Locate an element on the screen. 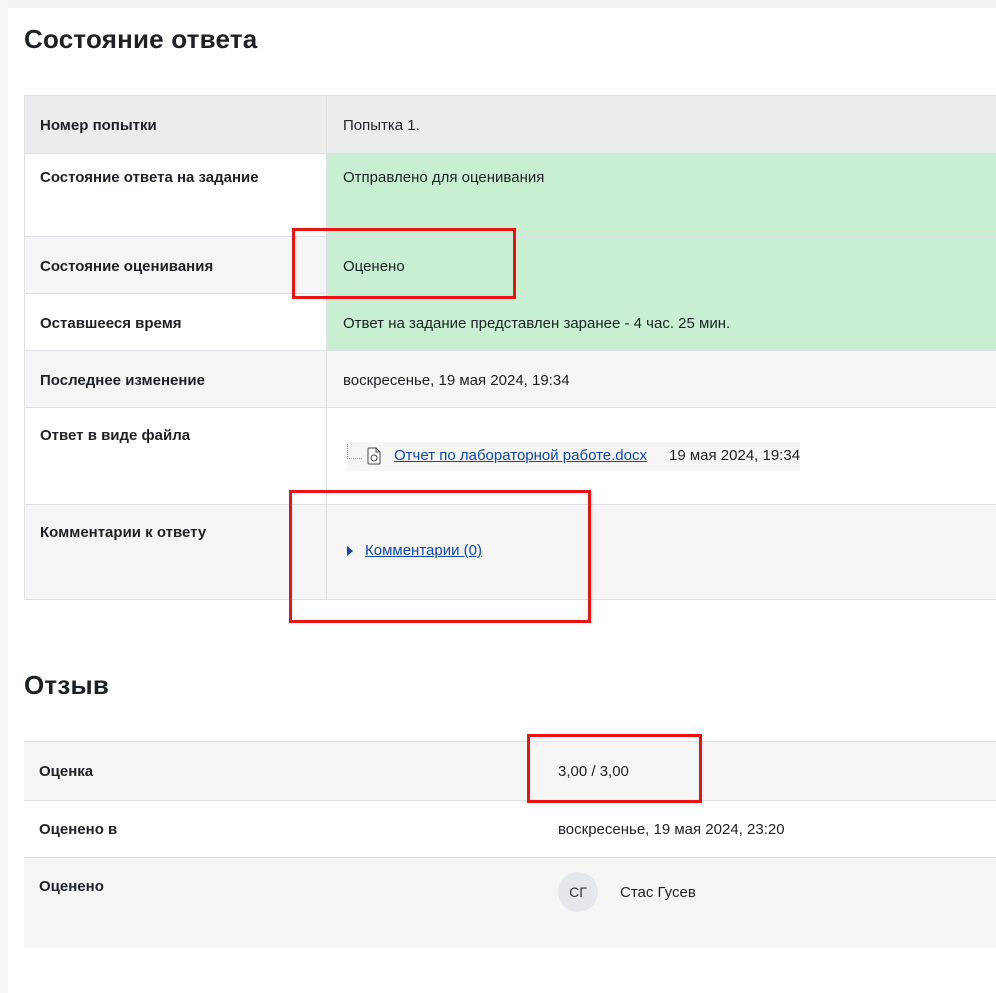 The width and height of the screenshot is (996, 993). grader: СГ Стас Гусев is located at coordinates (627, 892).